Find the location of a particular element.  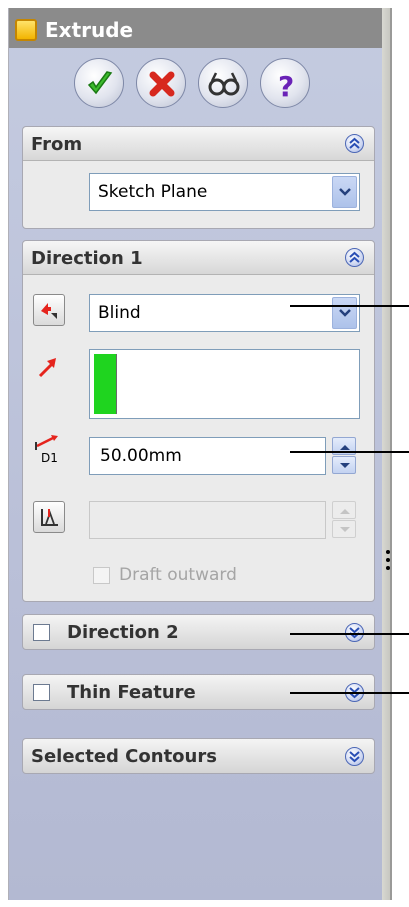

draft-on-off-button is located at coordinates (49, 517).